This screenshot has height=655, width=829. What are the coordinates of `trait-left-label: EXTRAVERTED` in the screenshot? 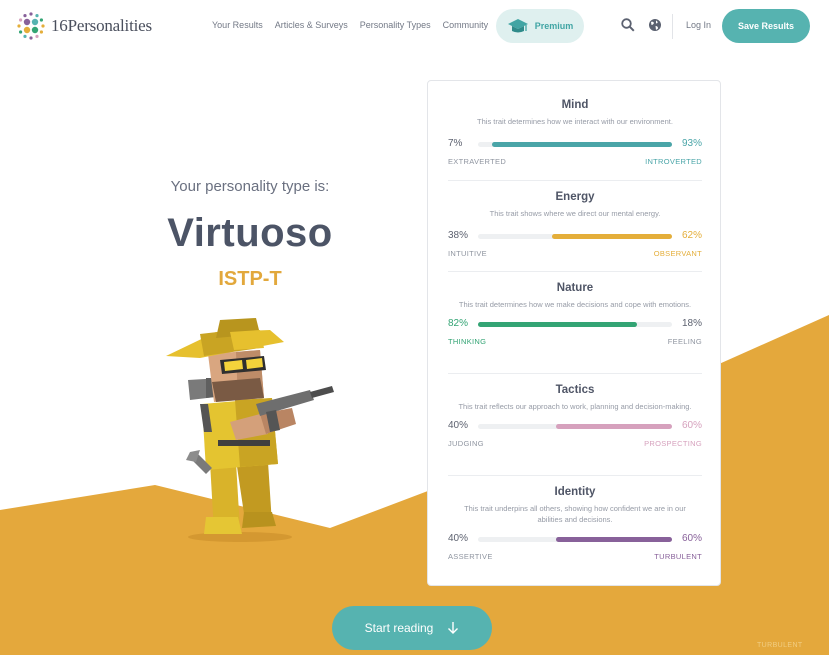 It's located at (477, 161).